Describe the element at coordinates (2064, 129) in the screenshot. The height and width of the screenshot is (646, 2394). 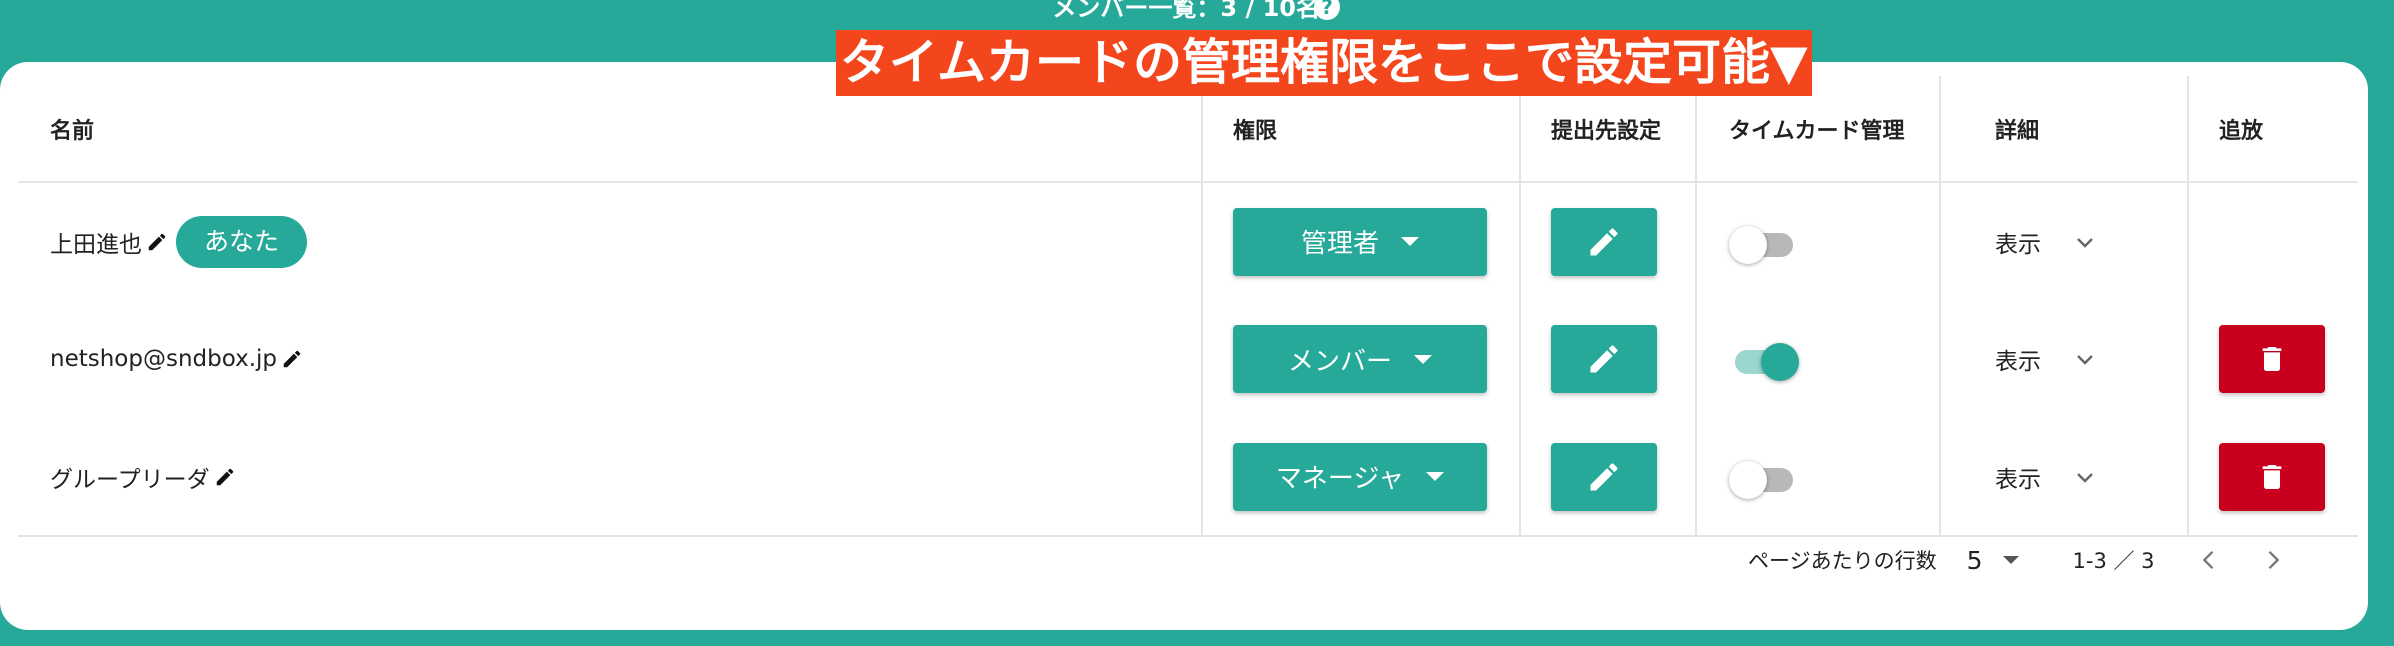
I see `column-header-detail: 詳細` at that location.